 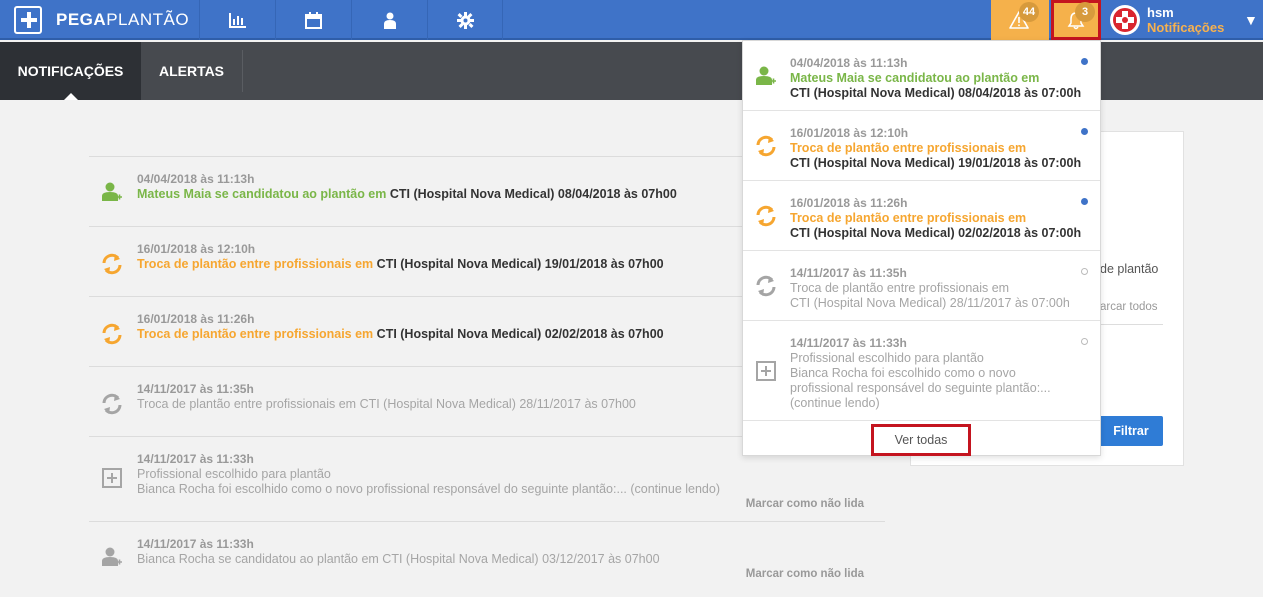 What do you see at coordinates (28, 20) in the screenshot?
I see `logo-plus-icon` at bounding box center [28, 20].